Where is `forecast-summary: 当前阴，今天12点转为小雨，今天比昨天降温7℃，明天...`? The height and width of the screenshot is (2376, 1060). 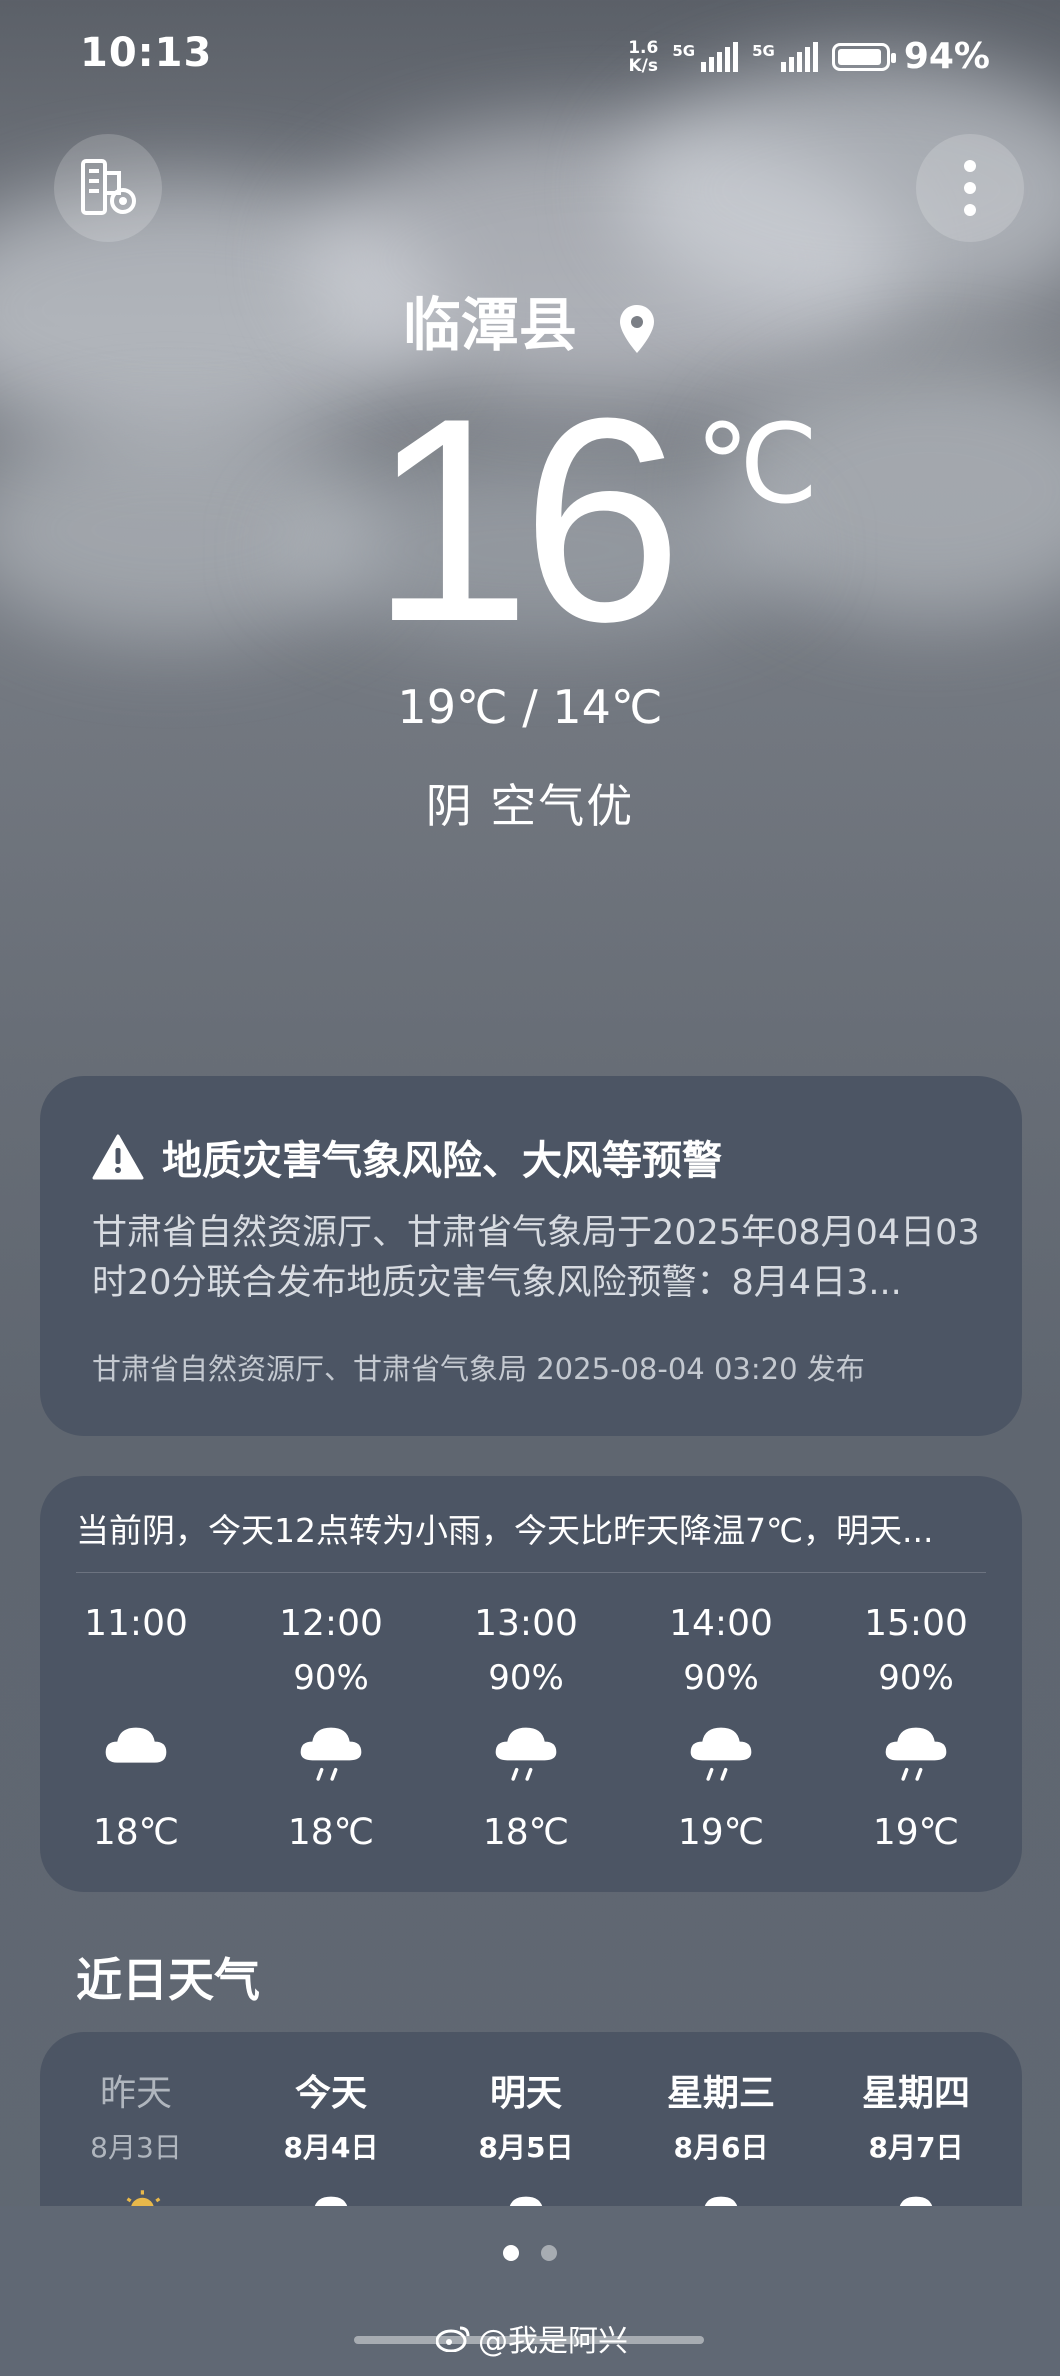 forecast-summary: 当前阴，今天12点转为小雨，今天比昨天降温7℃，明天... is located at coordinates (505, 1530).